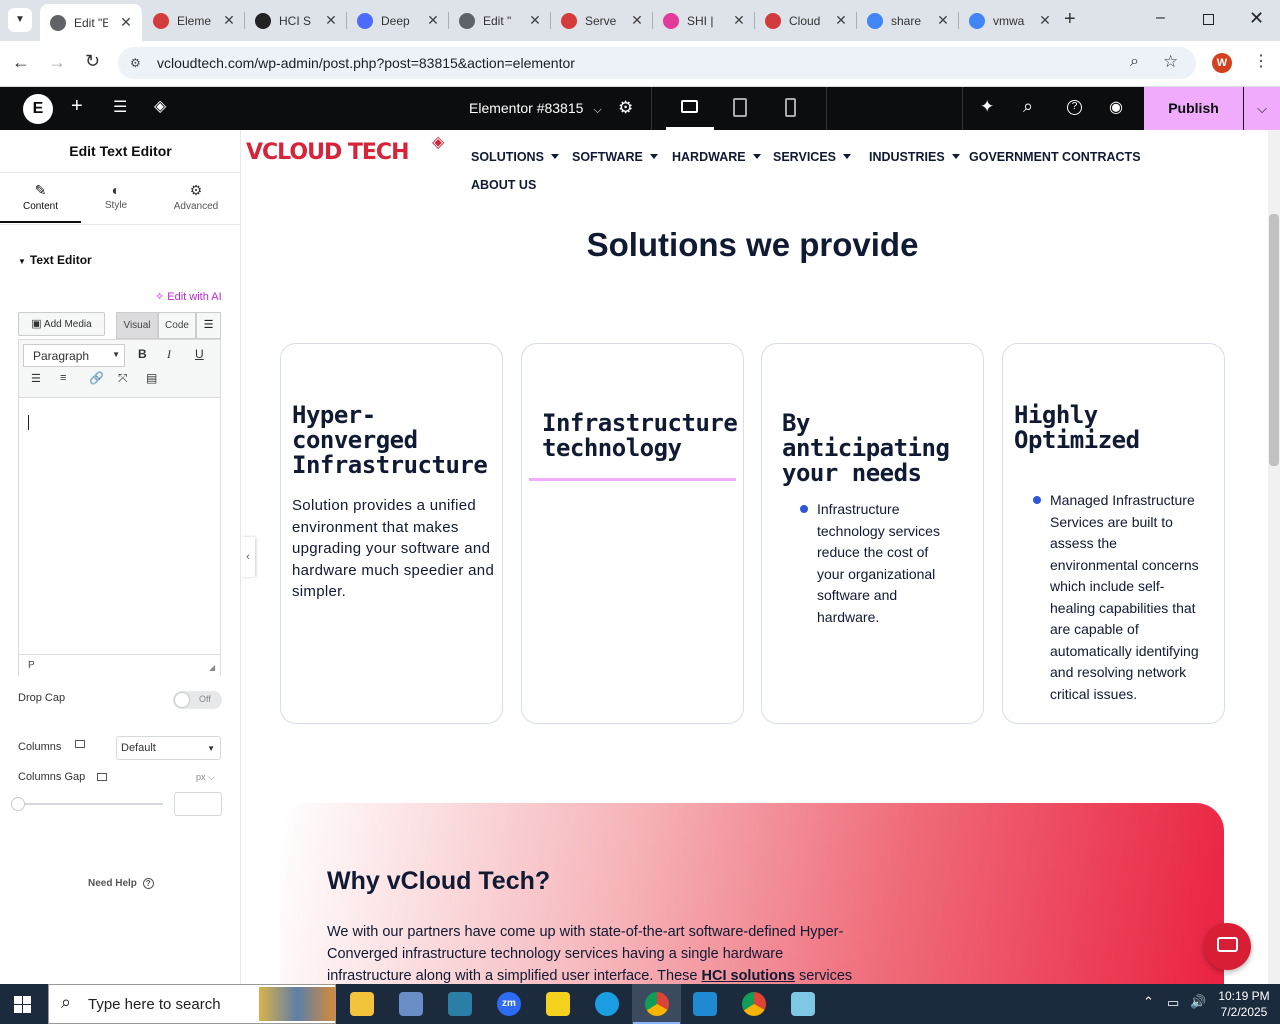  I want to click on selected-widget-underline, so click(632, 479).